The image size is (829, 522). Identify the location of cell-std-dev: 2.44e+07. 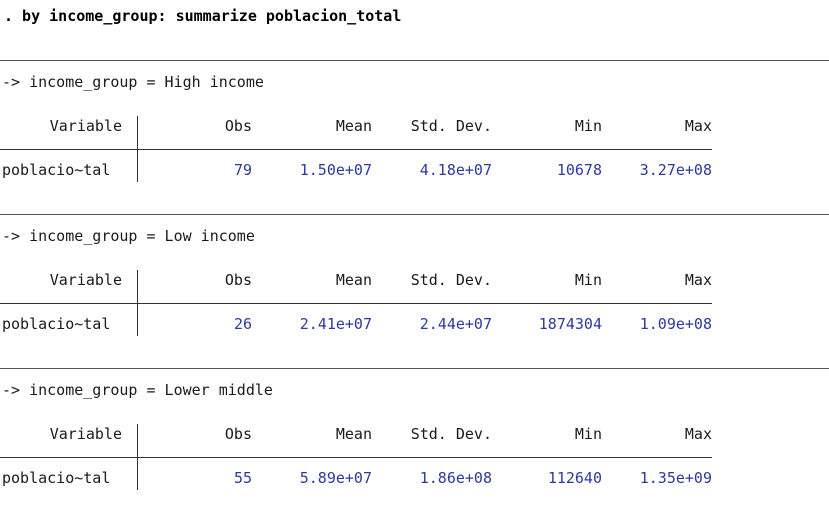
(455, 324).